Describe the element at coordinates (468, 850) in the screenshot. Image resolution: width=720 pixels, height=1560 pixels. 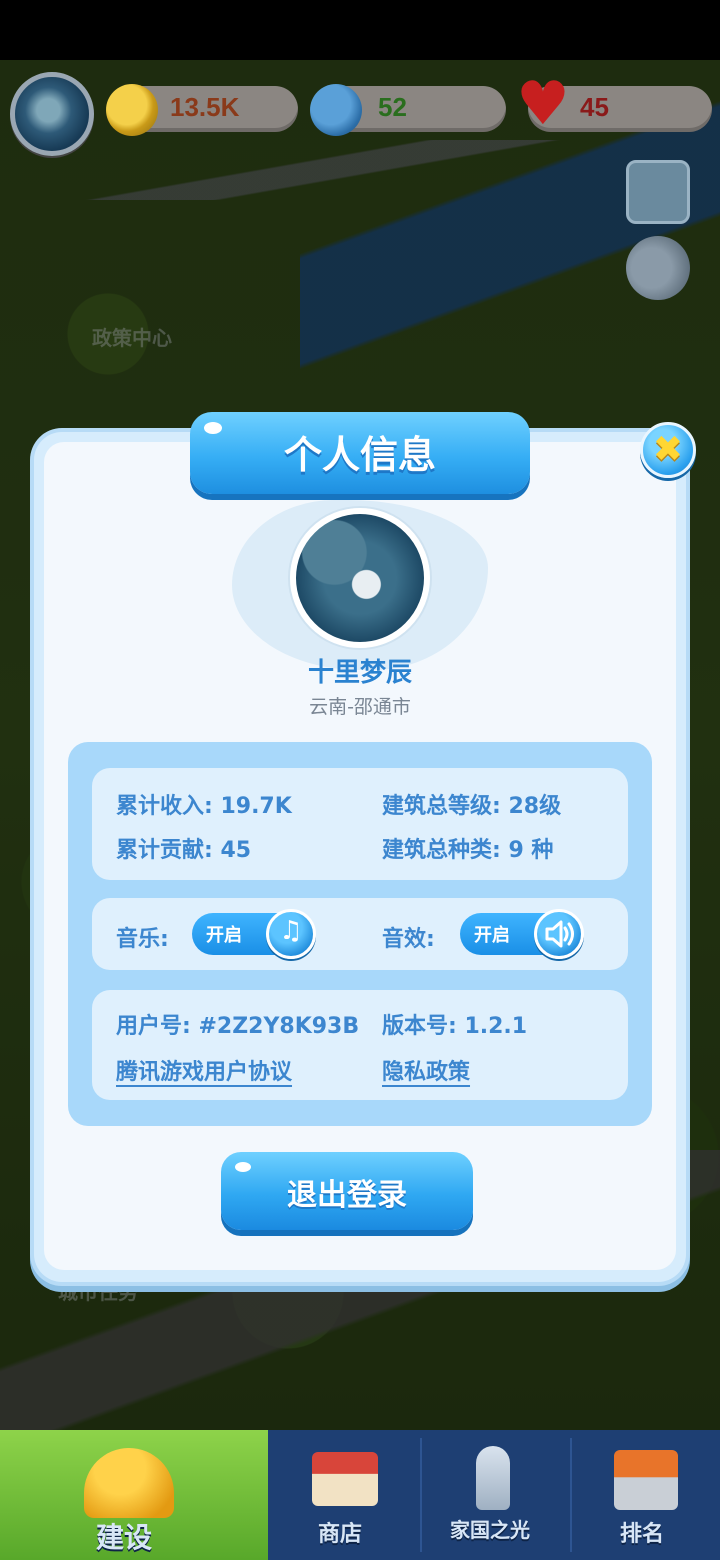
I see `building-total-types: 建筑总种类: 9 种` at that location.